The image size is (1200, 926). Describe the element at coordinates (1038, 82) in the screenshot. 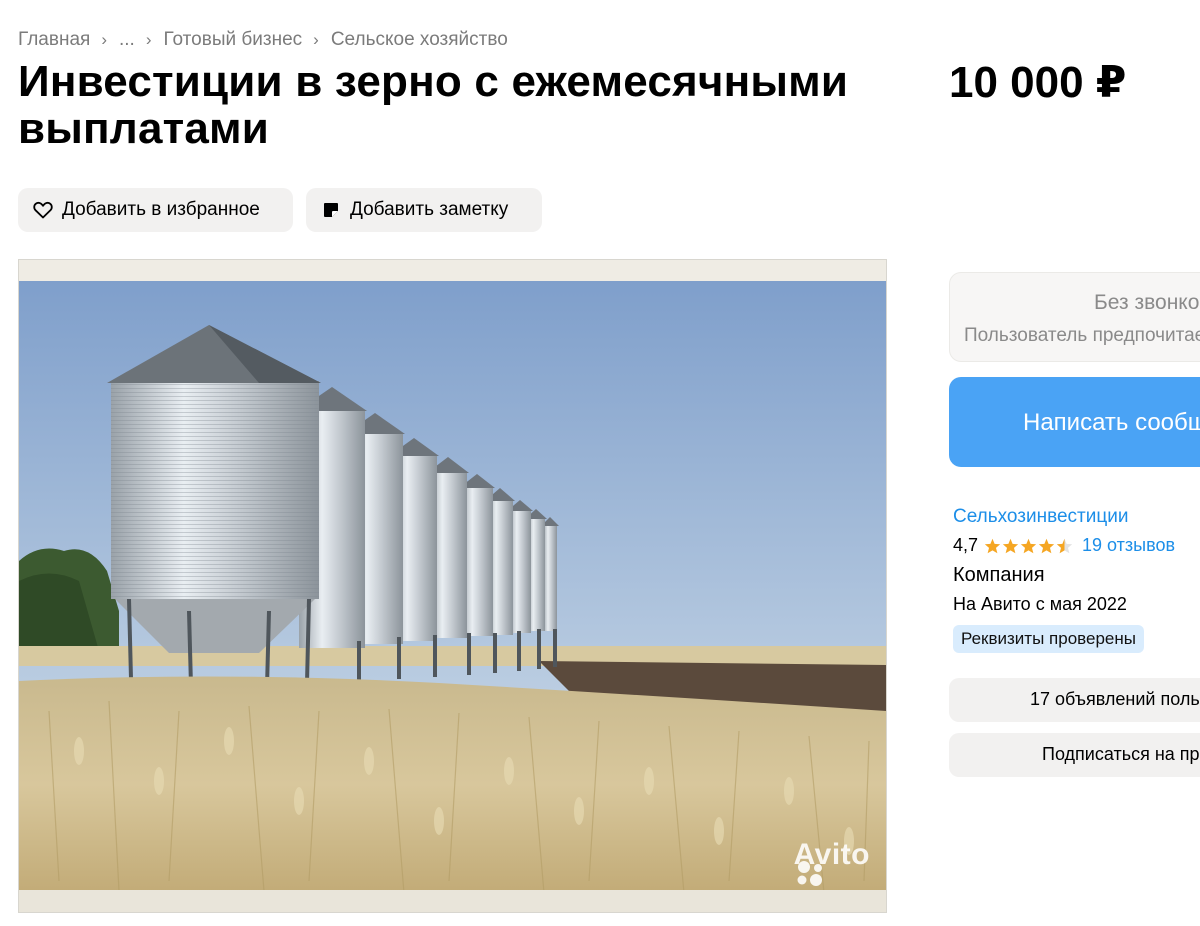

I see `listing-price: 10 000 ₽` at that location.